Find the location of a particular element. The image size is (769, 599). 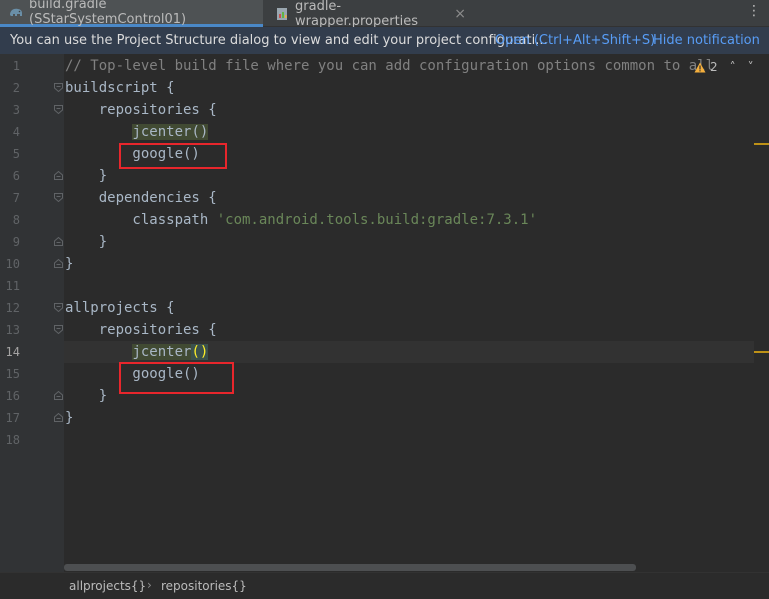

matched-paren: ) is located at coordinates (204, 352).